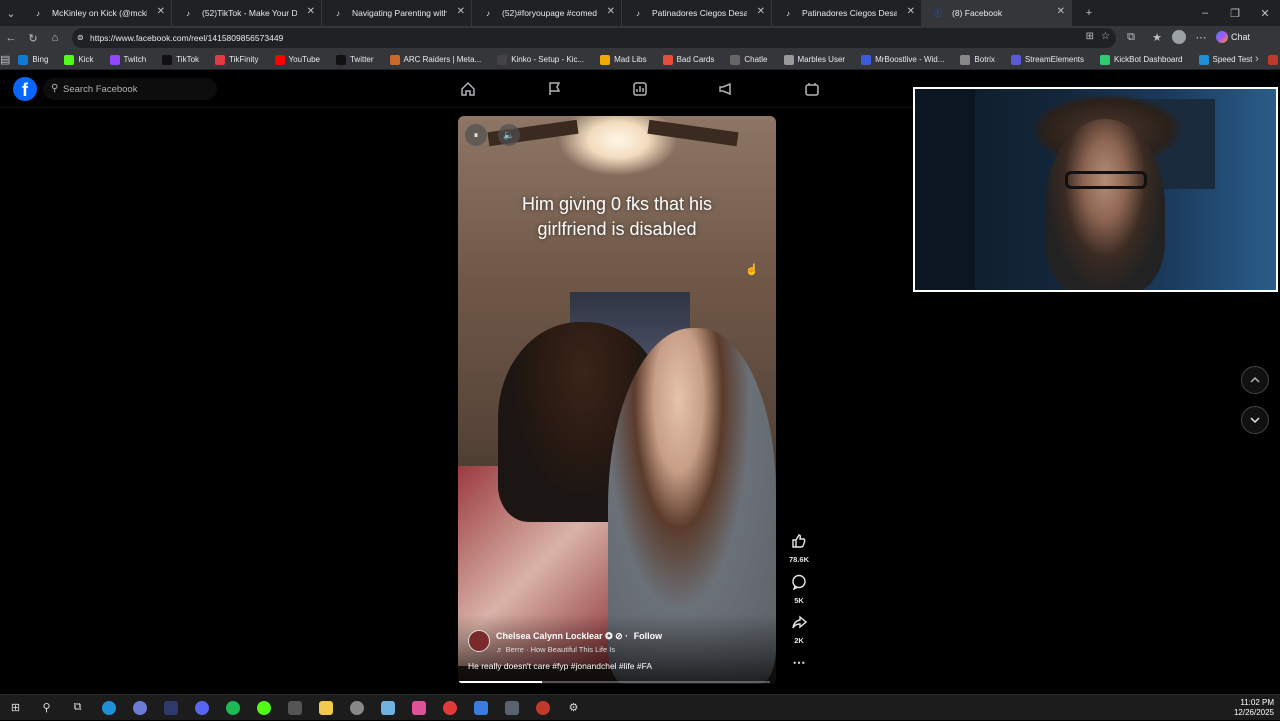  Describe the element at coordinates (799, 663) in the screenshot. I see `more-options-icon: ⋯` at that location.